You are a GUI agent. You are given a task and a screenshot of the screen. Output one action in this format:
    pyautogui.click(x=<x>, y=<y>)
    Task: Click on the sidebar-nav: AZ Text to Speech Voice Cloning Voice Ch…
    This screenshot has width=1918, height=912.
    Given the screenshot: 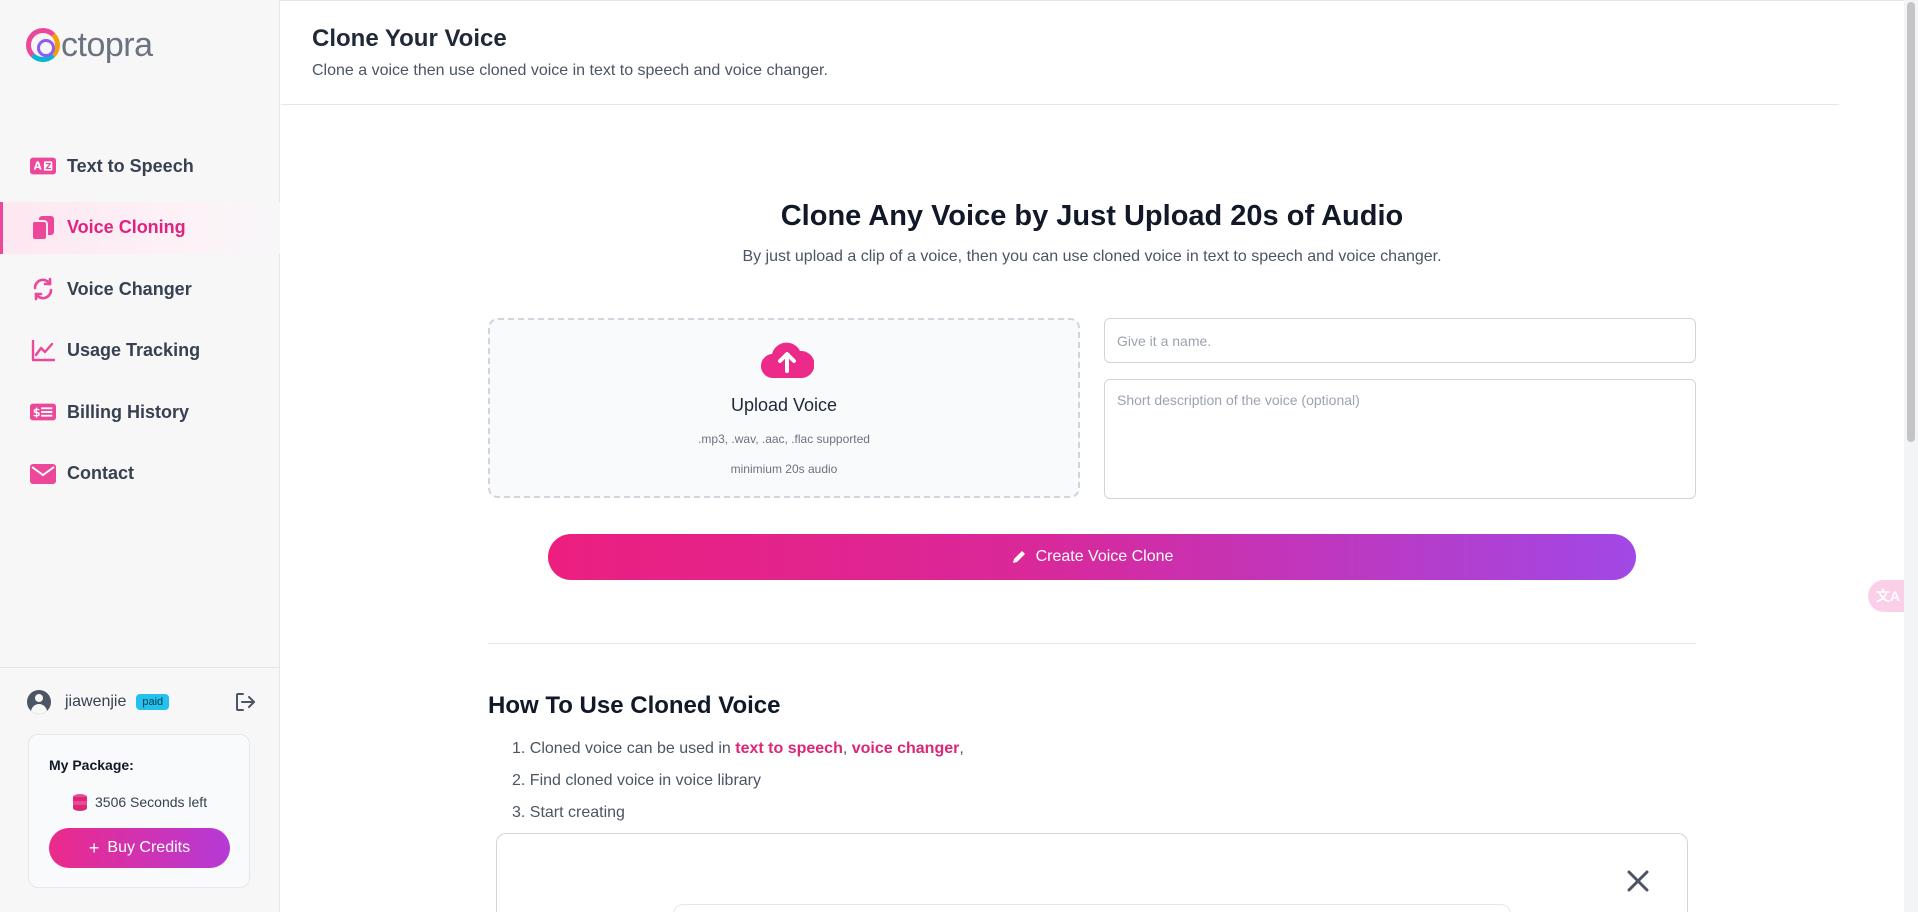 What is the action you would take?
    pyautogui.click(x=140, y=324)
    